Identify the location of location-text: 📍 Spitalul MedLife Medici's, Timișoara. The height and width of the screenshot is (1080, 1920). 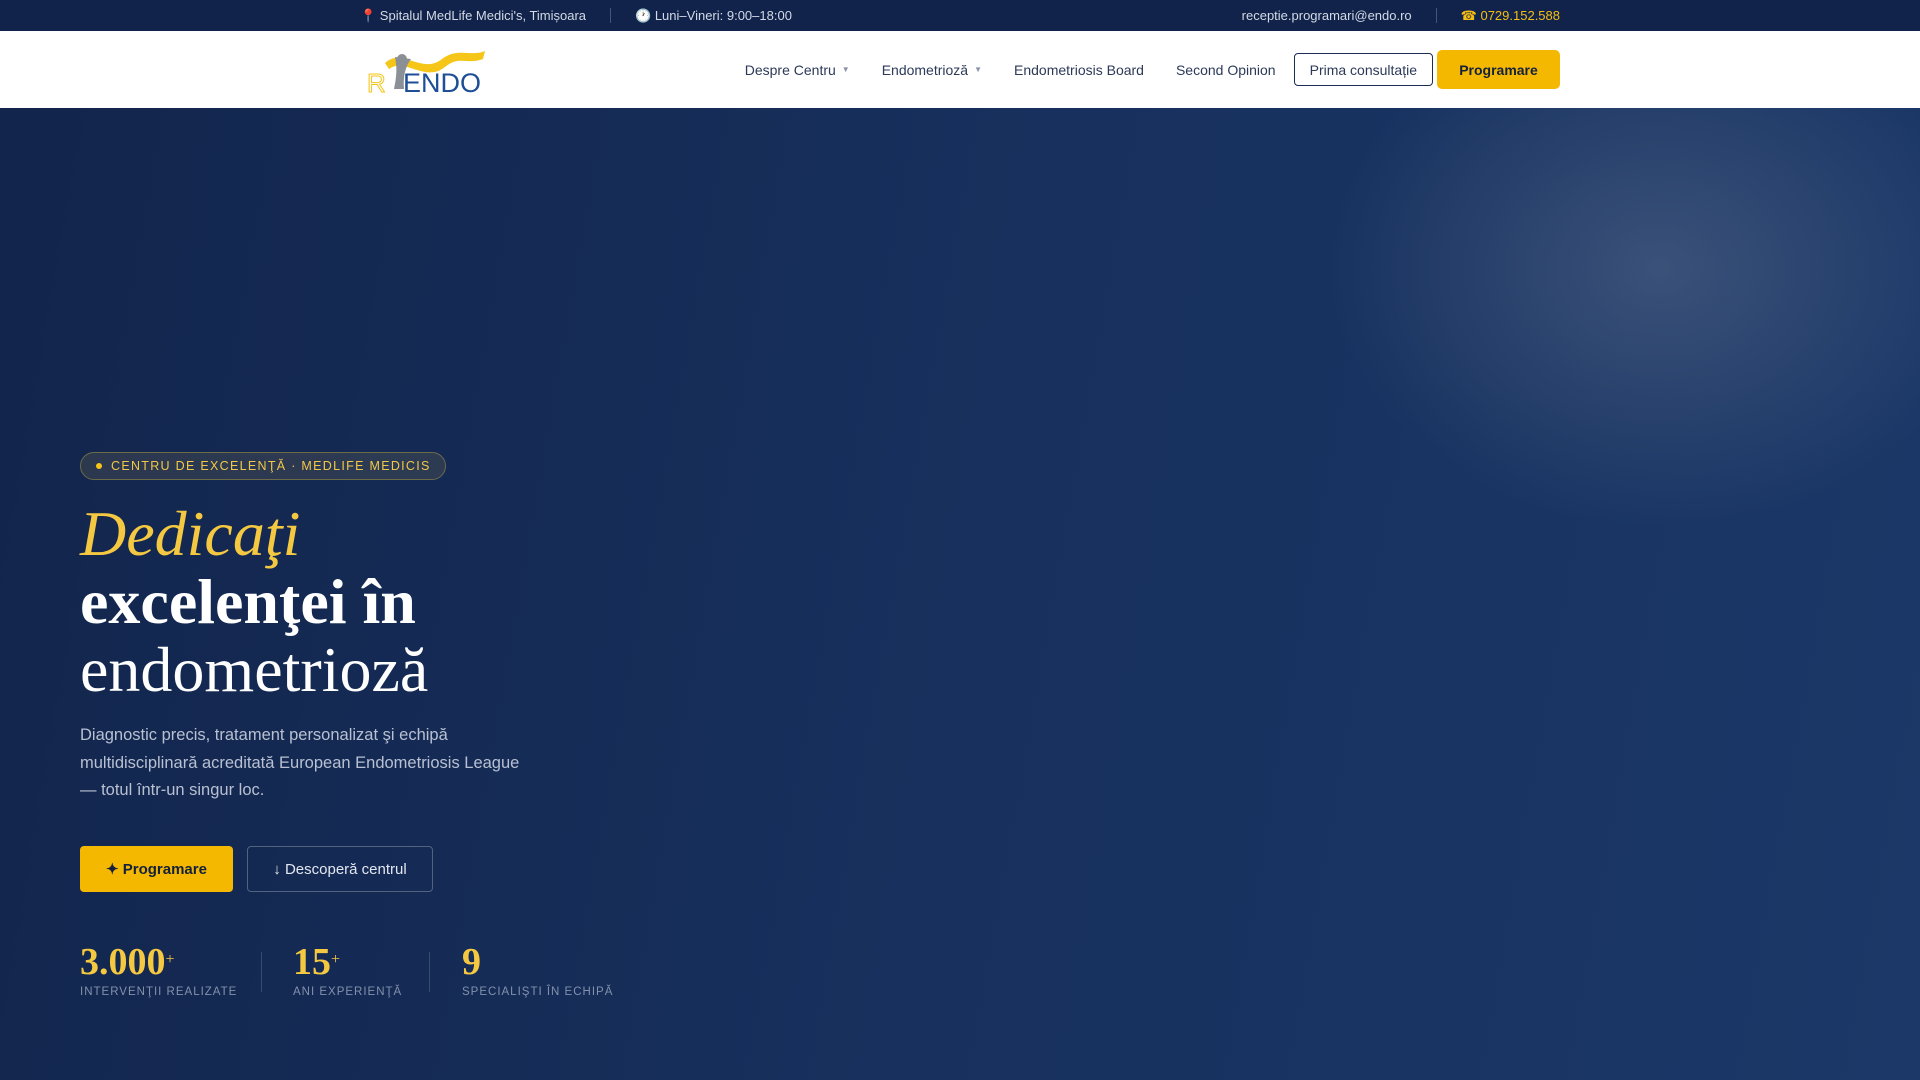
(473, 15).